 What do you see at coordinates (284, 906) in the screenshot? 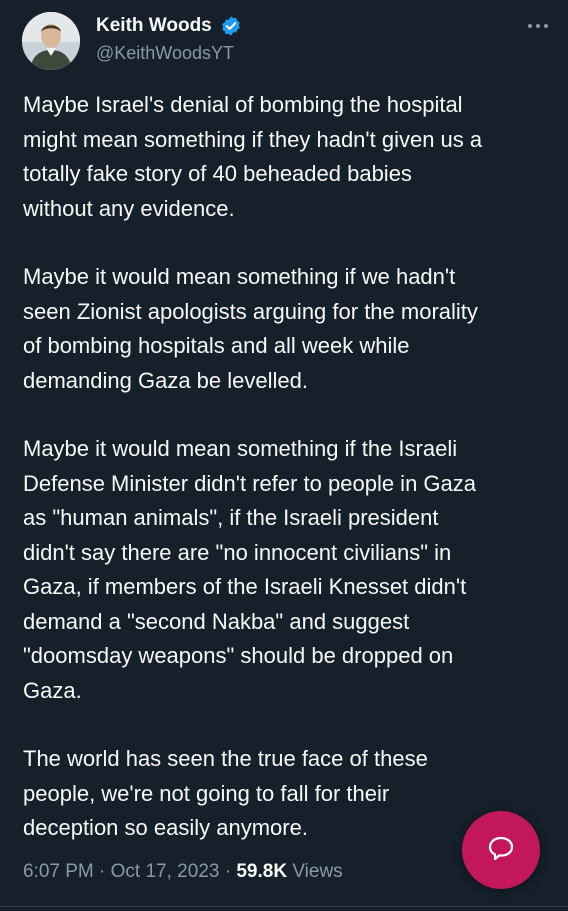
I see `divider` at bounding box center [284, 906].